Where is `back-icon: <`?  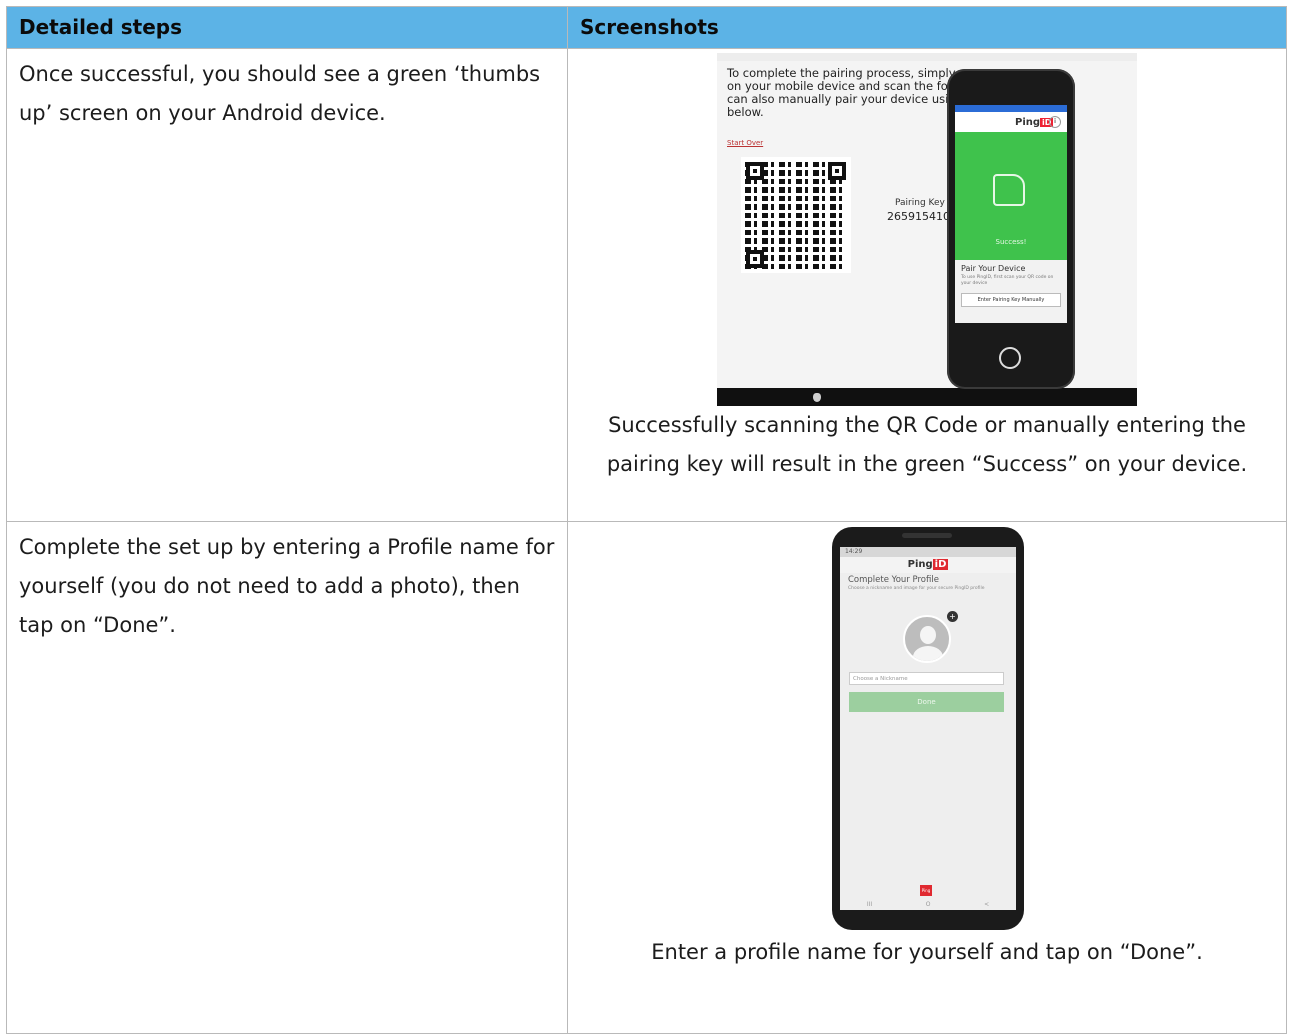
back-icon: < is located at coordinates (987, 904).